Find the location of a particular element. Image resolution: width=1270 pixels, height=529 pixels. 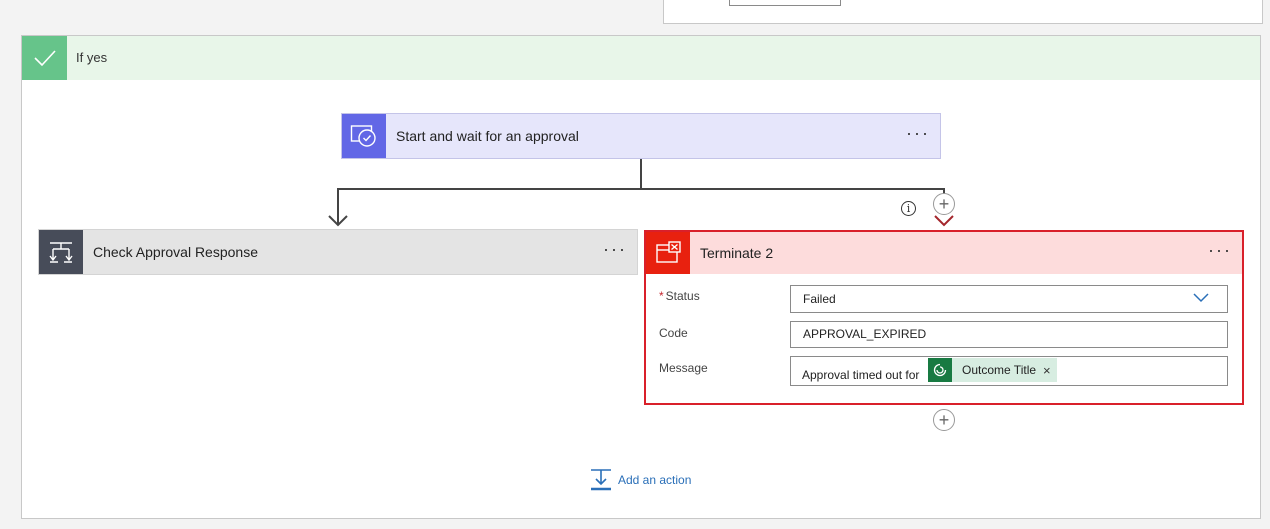

info-icon: i is located at coordinates (908, 208).